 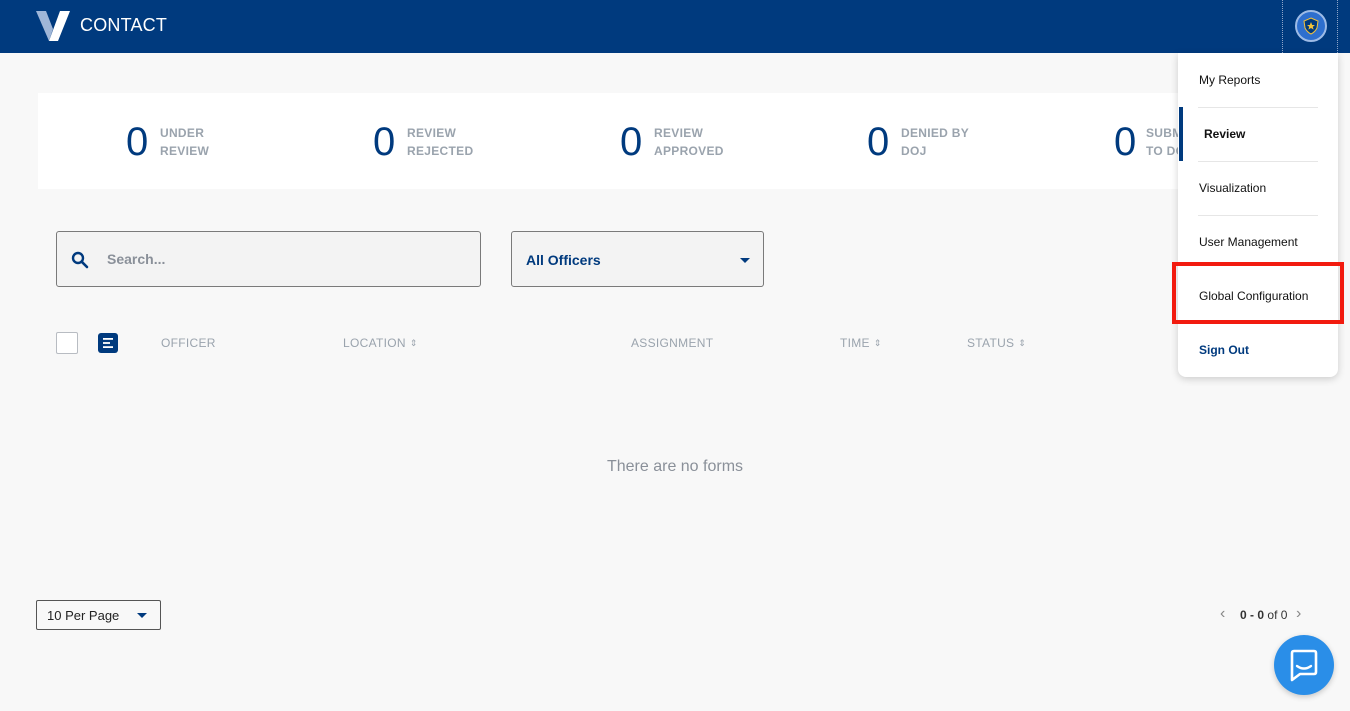 What do you see at coordinates (935, 142) in the screenshot?
I see `stat-label: DENIED BY DOJ` at bounding box center [935, 142].